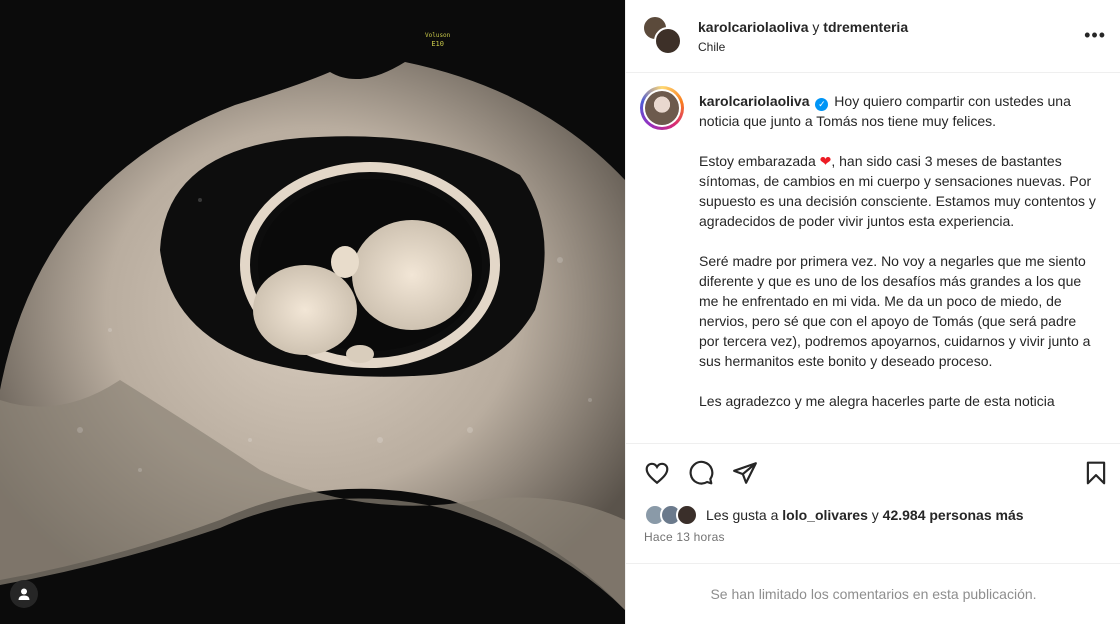 The width and height of the screenshot is (1120, 624). Describe the element at coordinates (816, 26) in the screenshot. I see `author-joiner: y` at that location.